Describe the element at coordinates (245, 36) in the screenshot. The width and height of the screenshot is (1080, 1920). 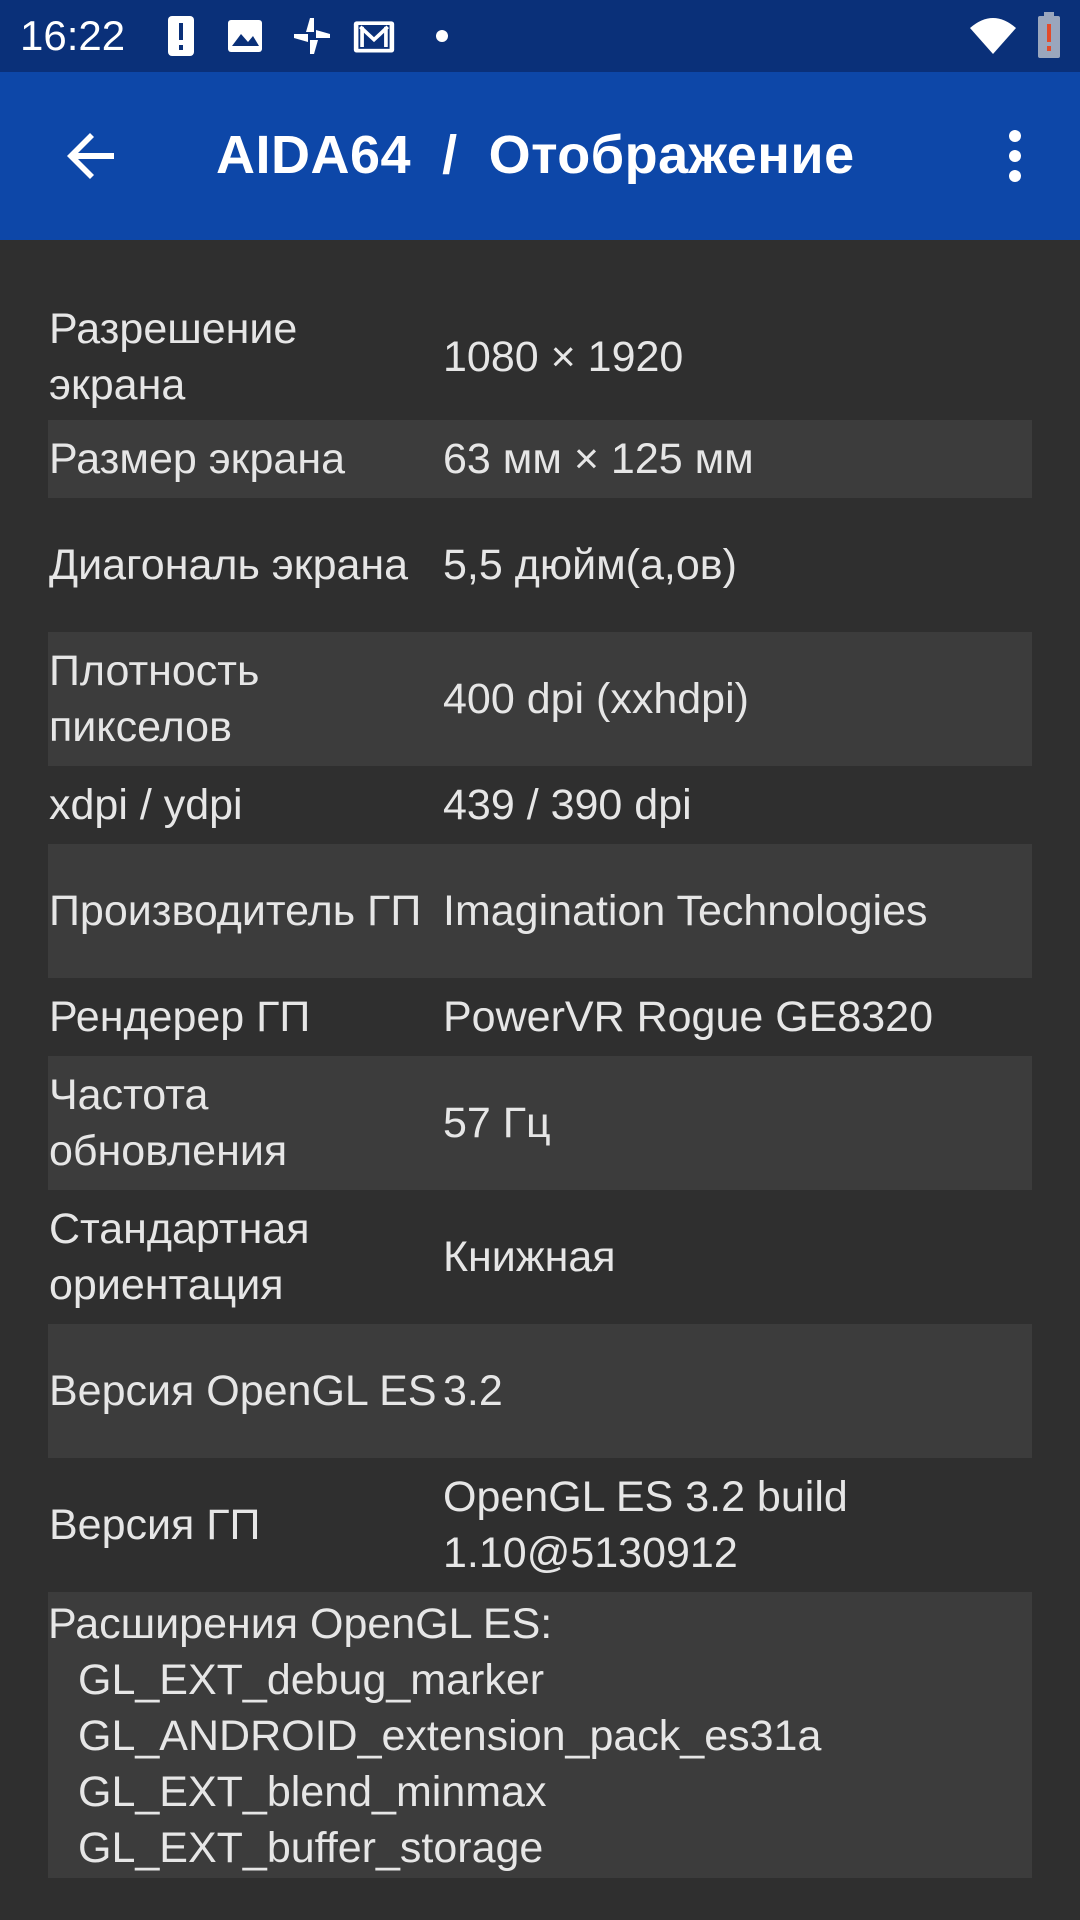
I see `image-icon` at that location.